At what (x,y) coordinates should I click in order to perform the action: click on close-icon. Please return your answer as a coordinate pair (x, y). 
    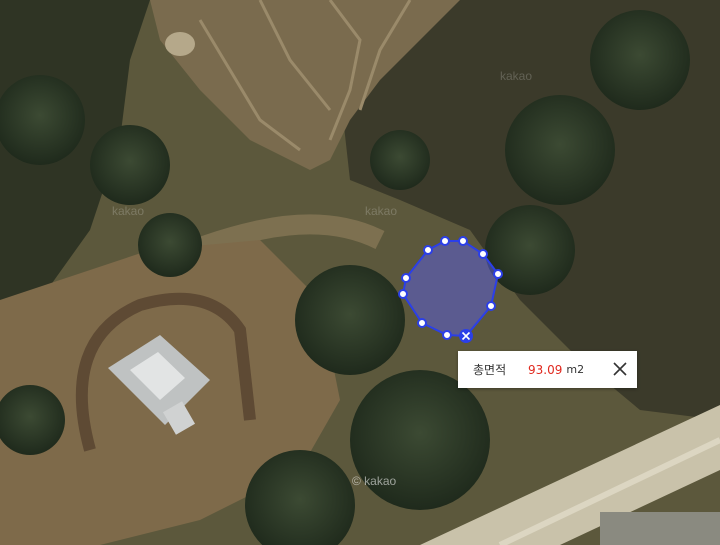
    Looking at the image, I should click on (620, 369).